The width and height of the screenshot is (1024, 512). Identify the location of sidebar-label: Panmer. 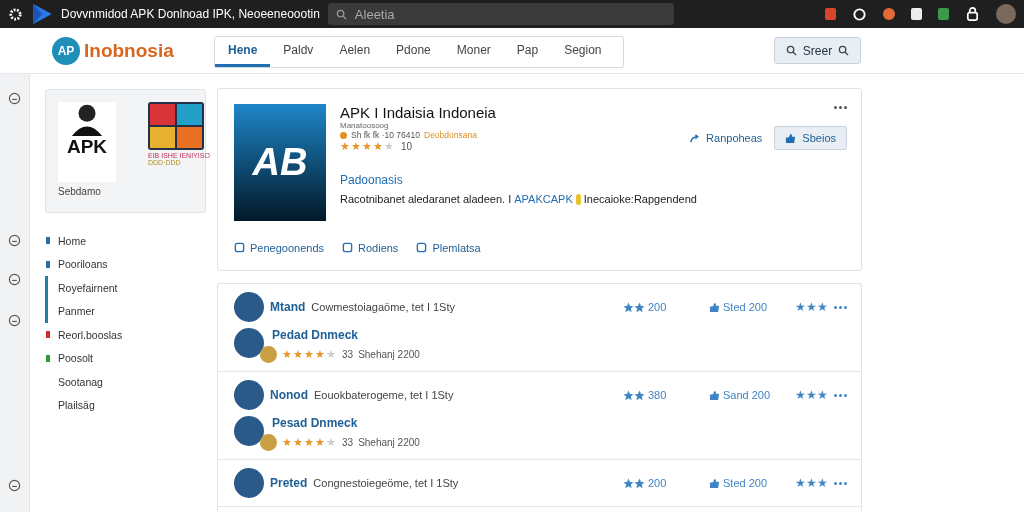
(76, 311).